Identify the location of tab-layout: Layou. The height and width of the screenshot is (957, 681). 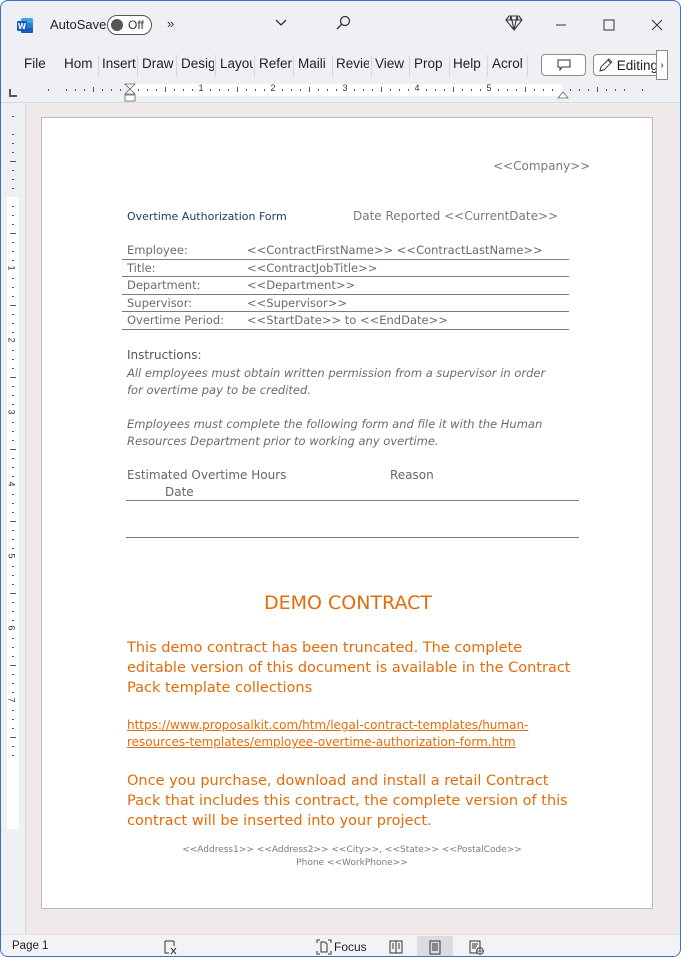
(236, 63).